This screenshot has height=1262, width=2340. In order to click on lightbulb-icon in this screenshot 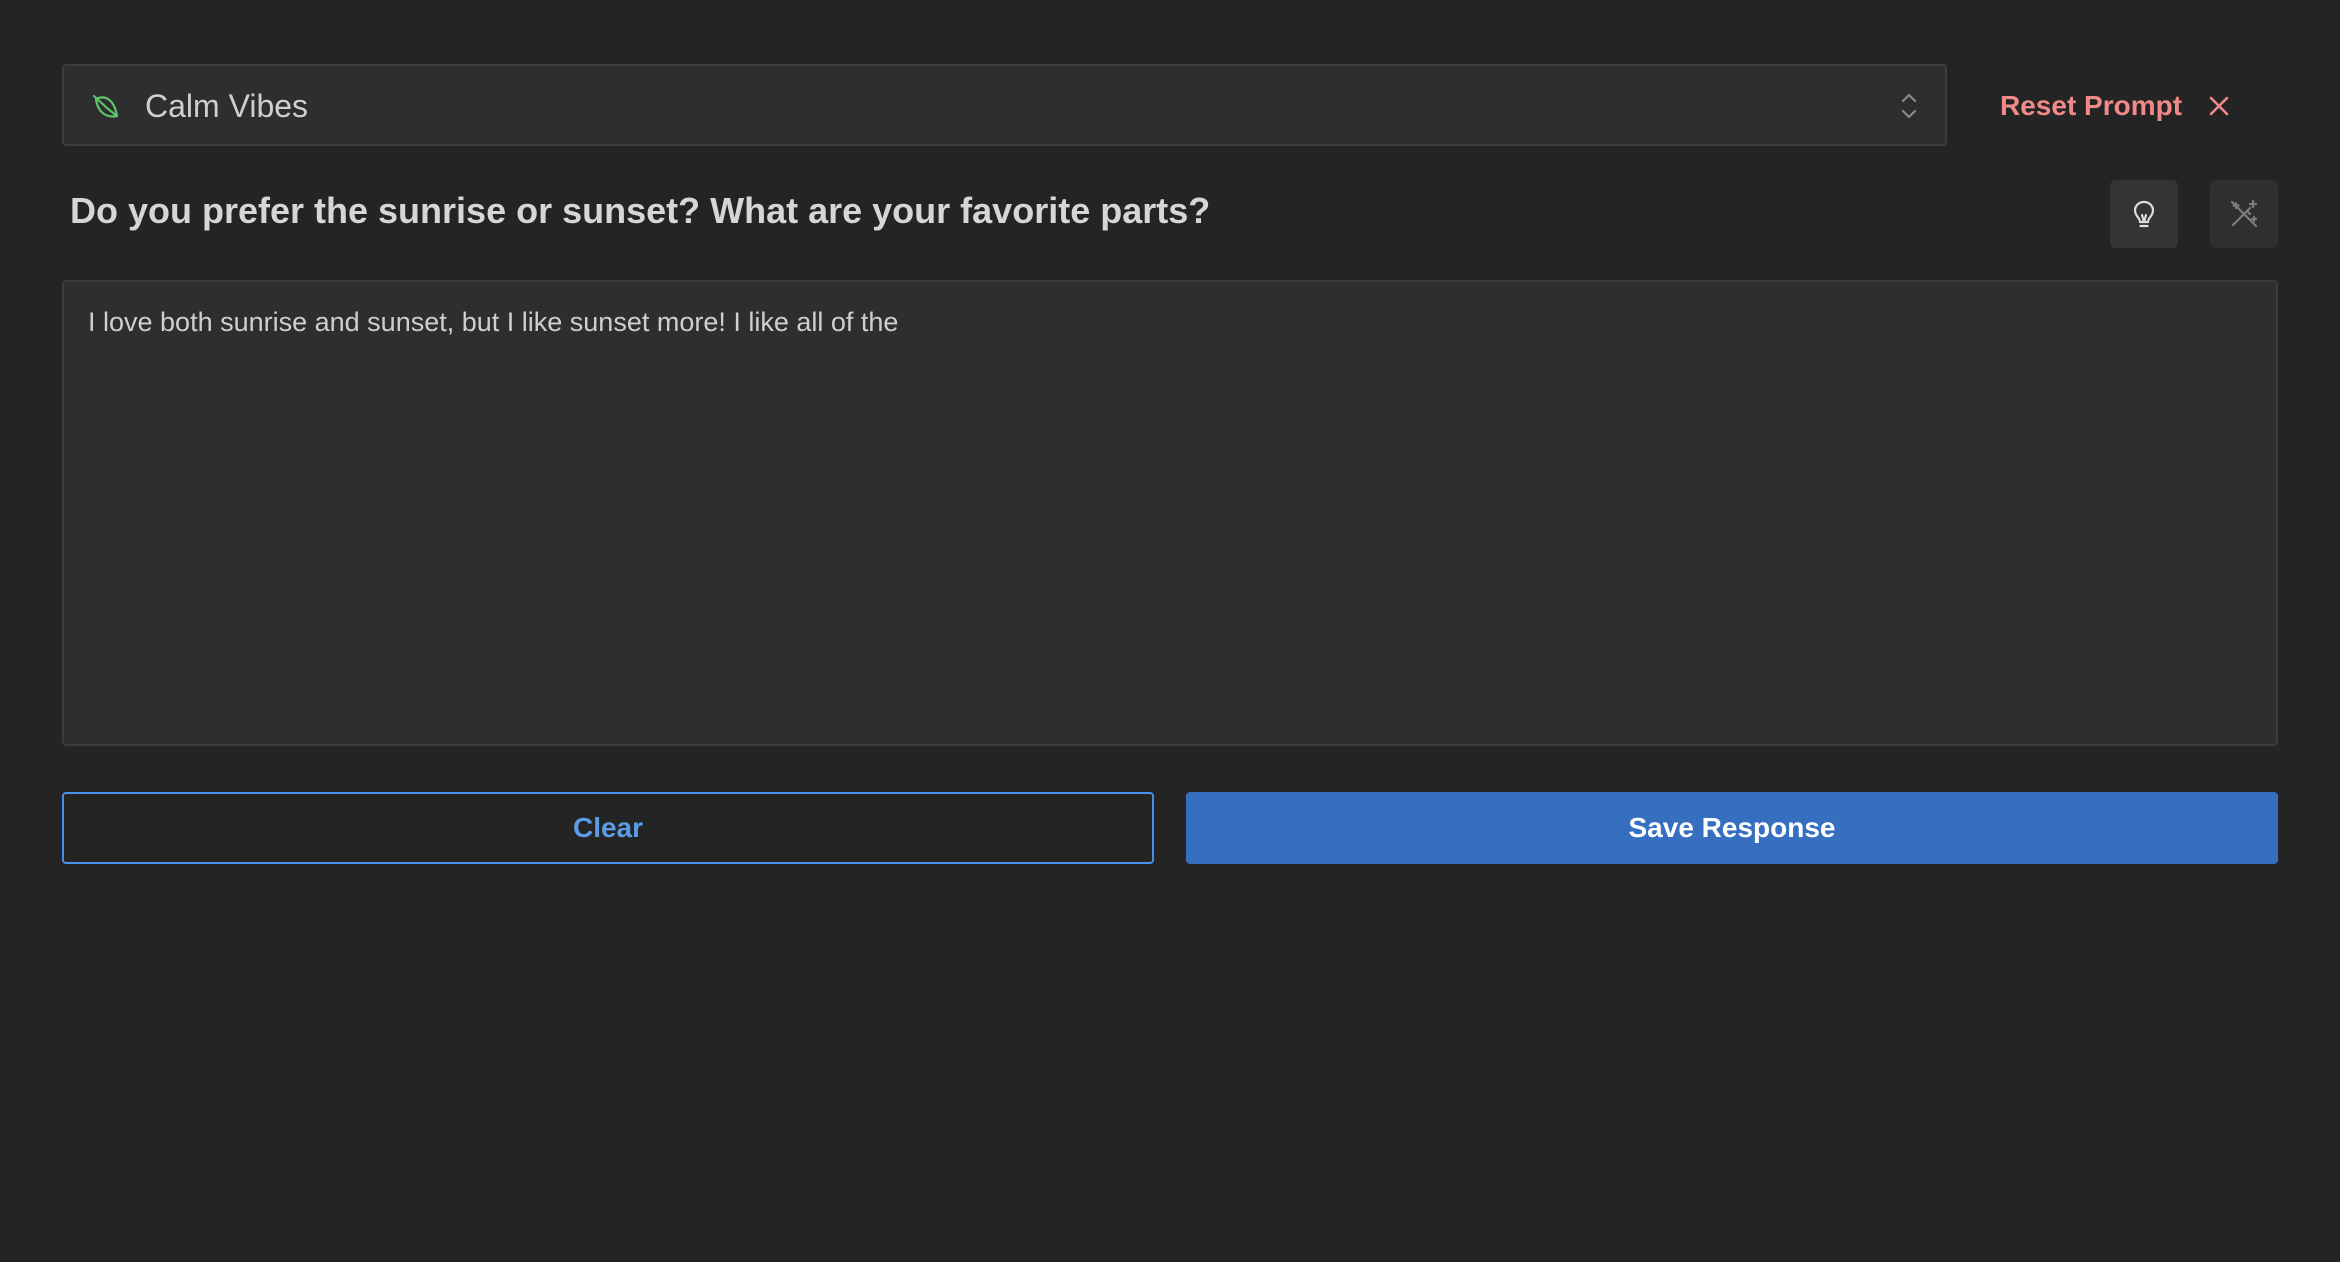, I will do `click(2144, 214)`.